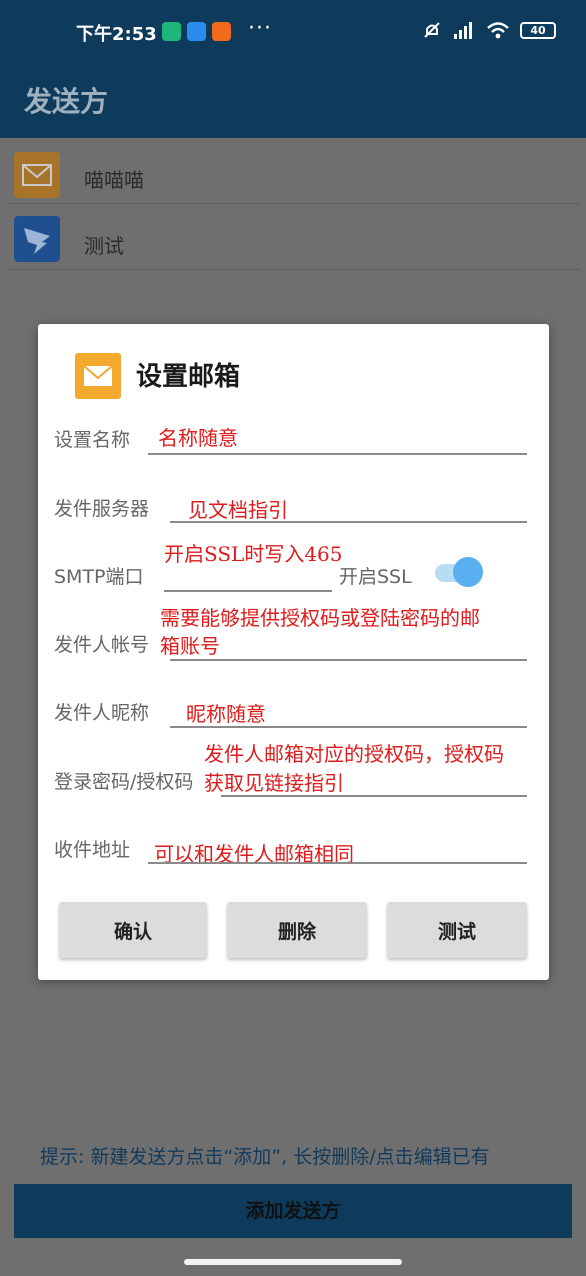 The image size is (586, 1276). I want to click on status-time: 下午2:53, so click(116, 34).